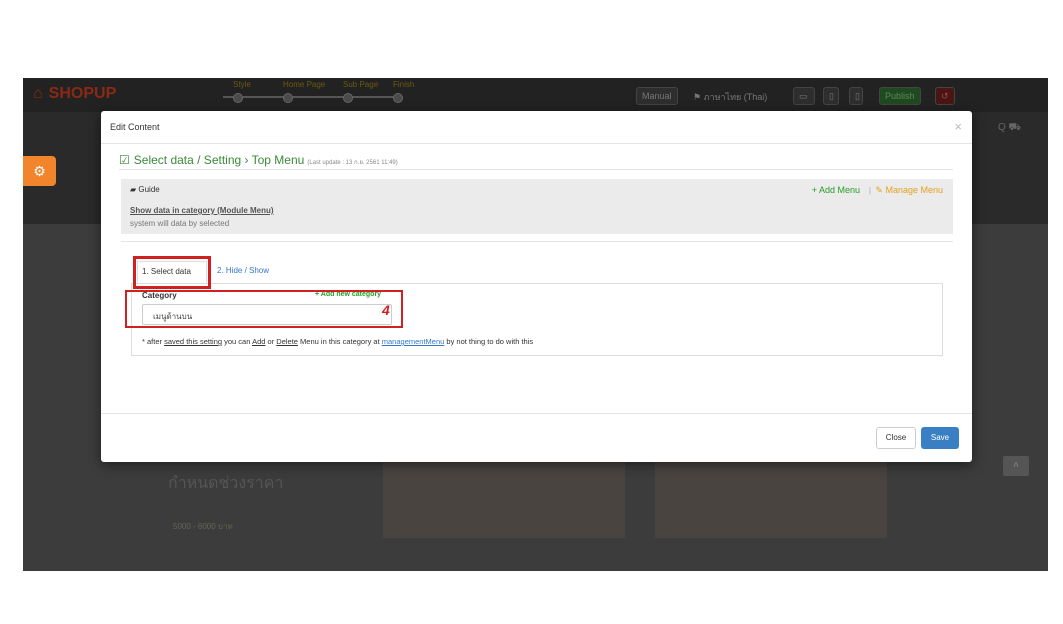  Describe the element at coordinates (1010, 127) in the screenshot. I see `search-cart-icons: Q ⛟` at that location.